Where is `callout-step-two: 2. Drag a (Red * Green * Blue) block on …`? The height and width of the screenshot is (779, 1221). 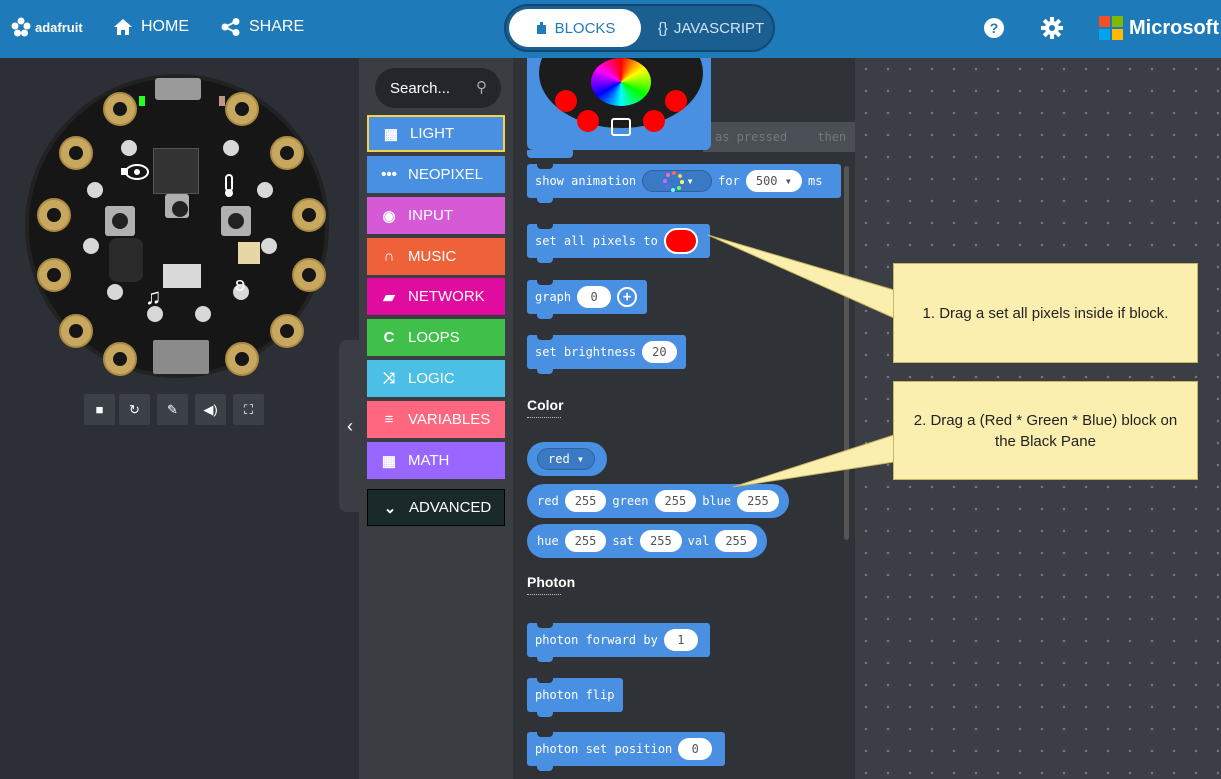 callout-step-two: 2. Drag a (Red * Green * Blue) block on … is located at coordinates (1045, 430).